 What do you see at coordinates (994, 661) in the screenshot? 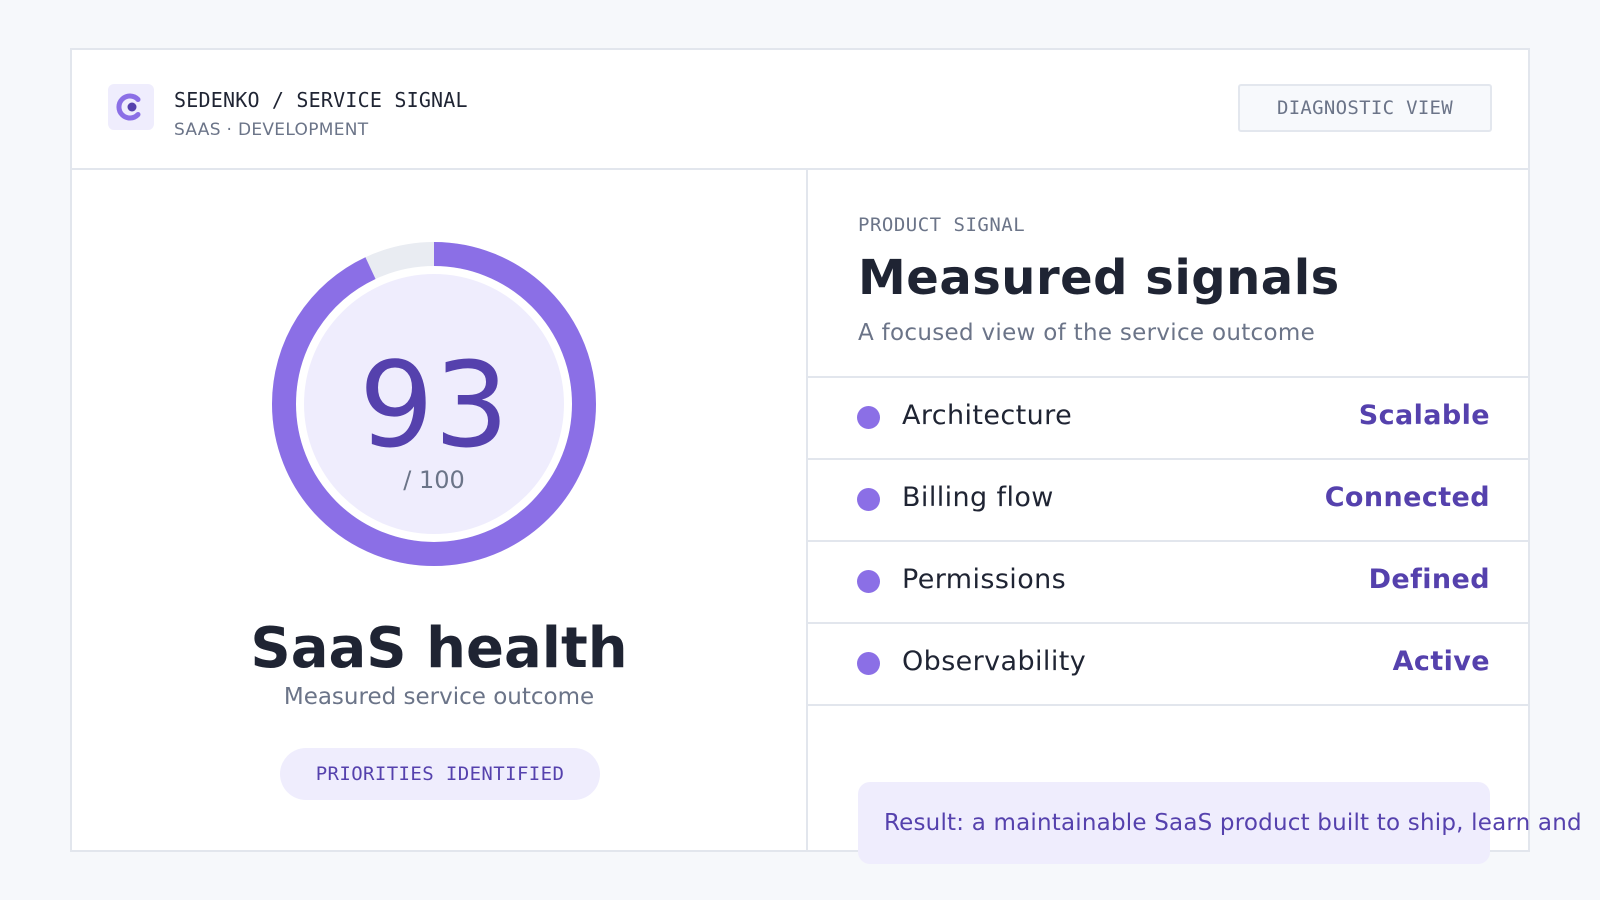
I see `signal-label: Observability` at bounding box center [994, 661].